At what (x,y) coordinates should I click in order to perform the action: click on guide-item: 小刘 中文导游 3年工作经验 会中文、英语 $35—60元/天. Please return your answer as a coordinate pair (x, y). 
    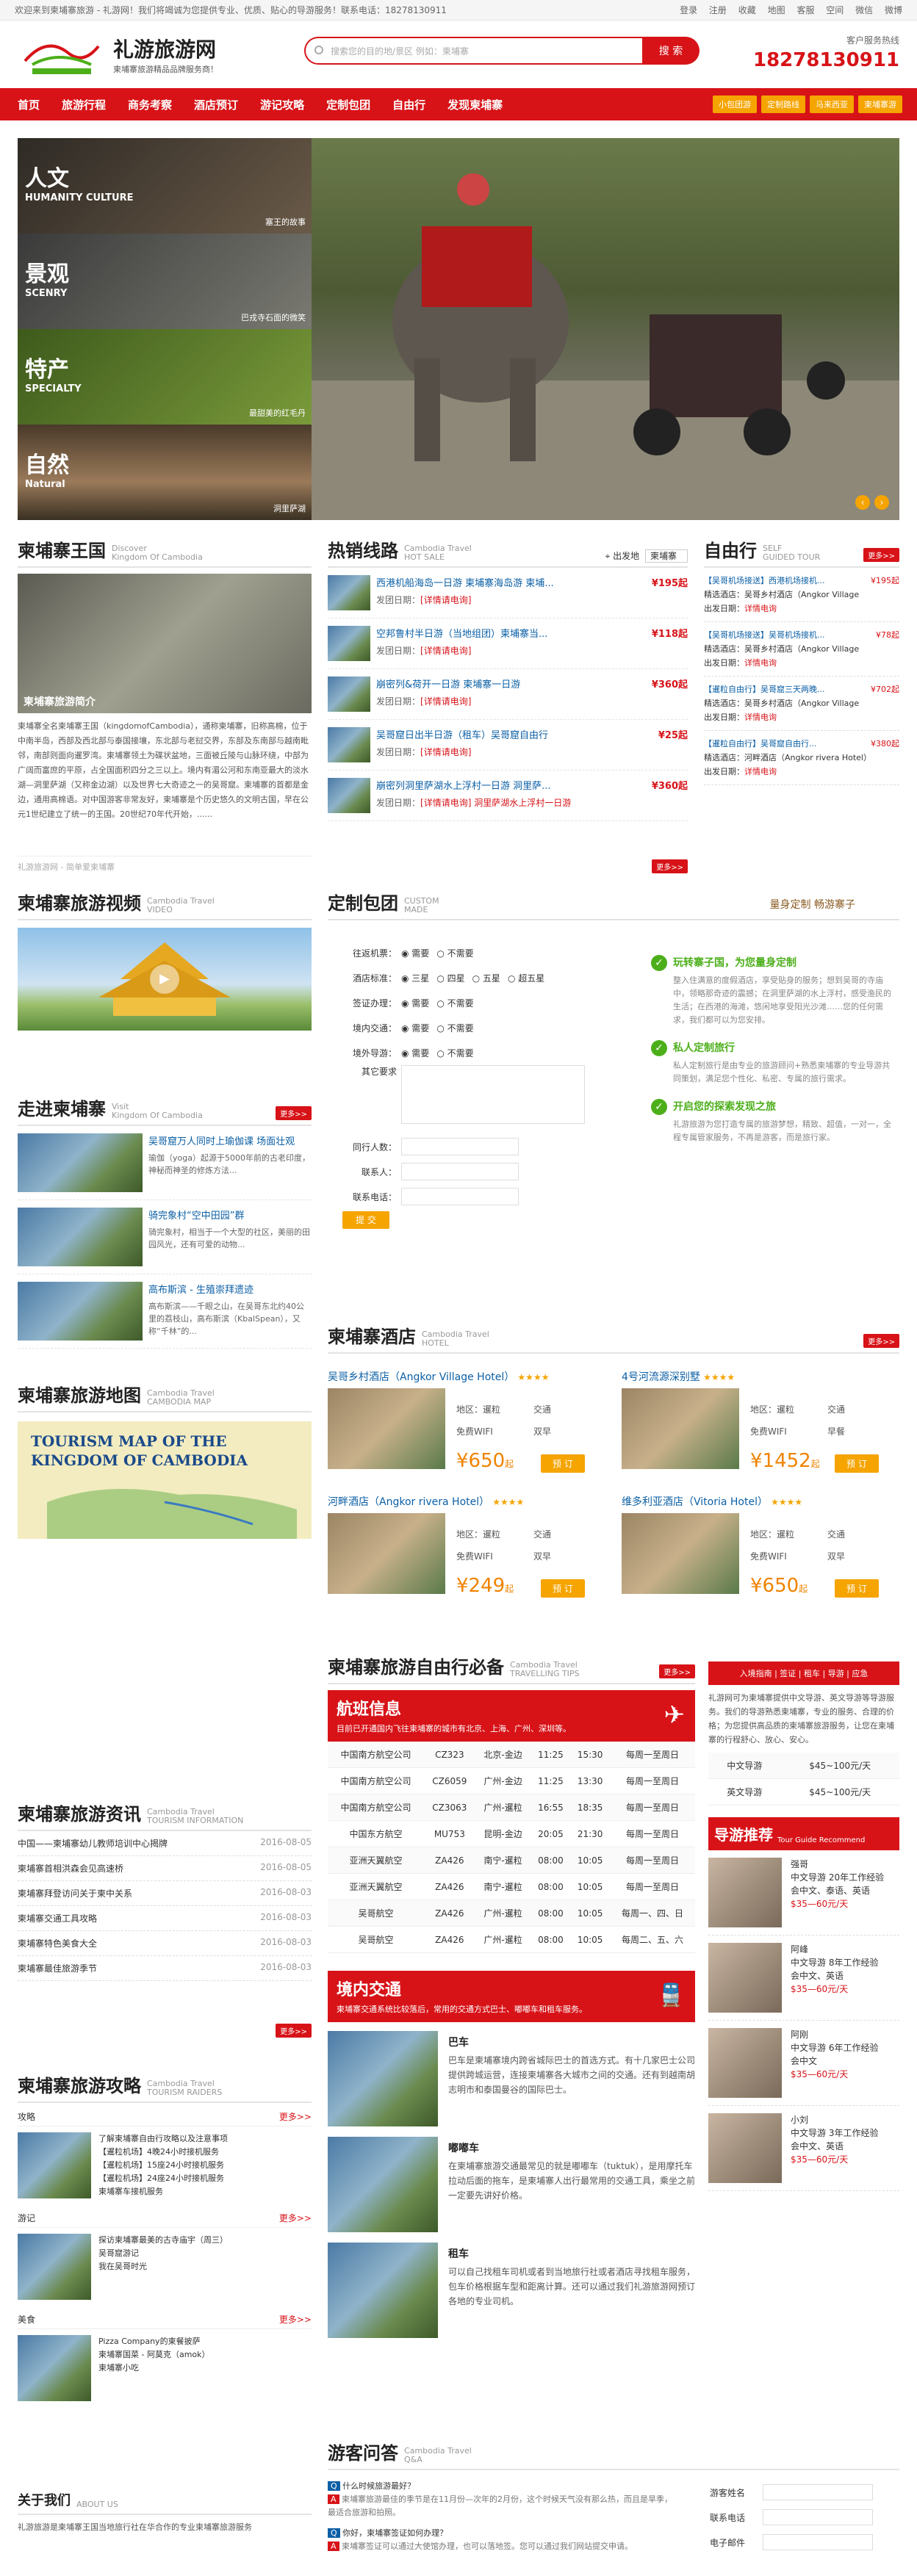
    Looking at the image, I should click on (803, 2148).